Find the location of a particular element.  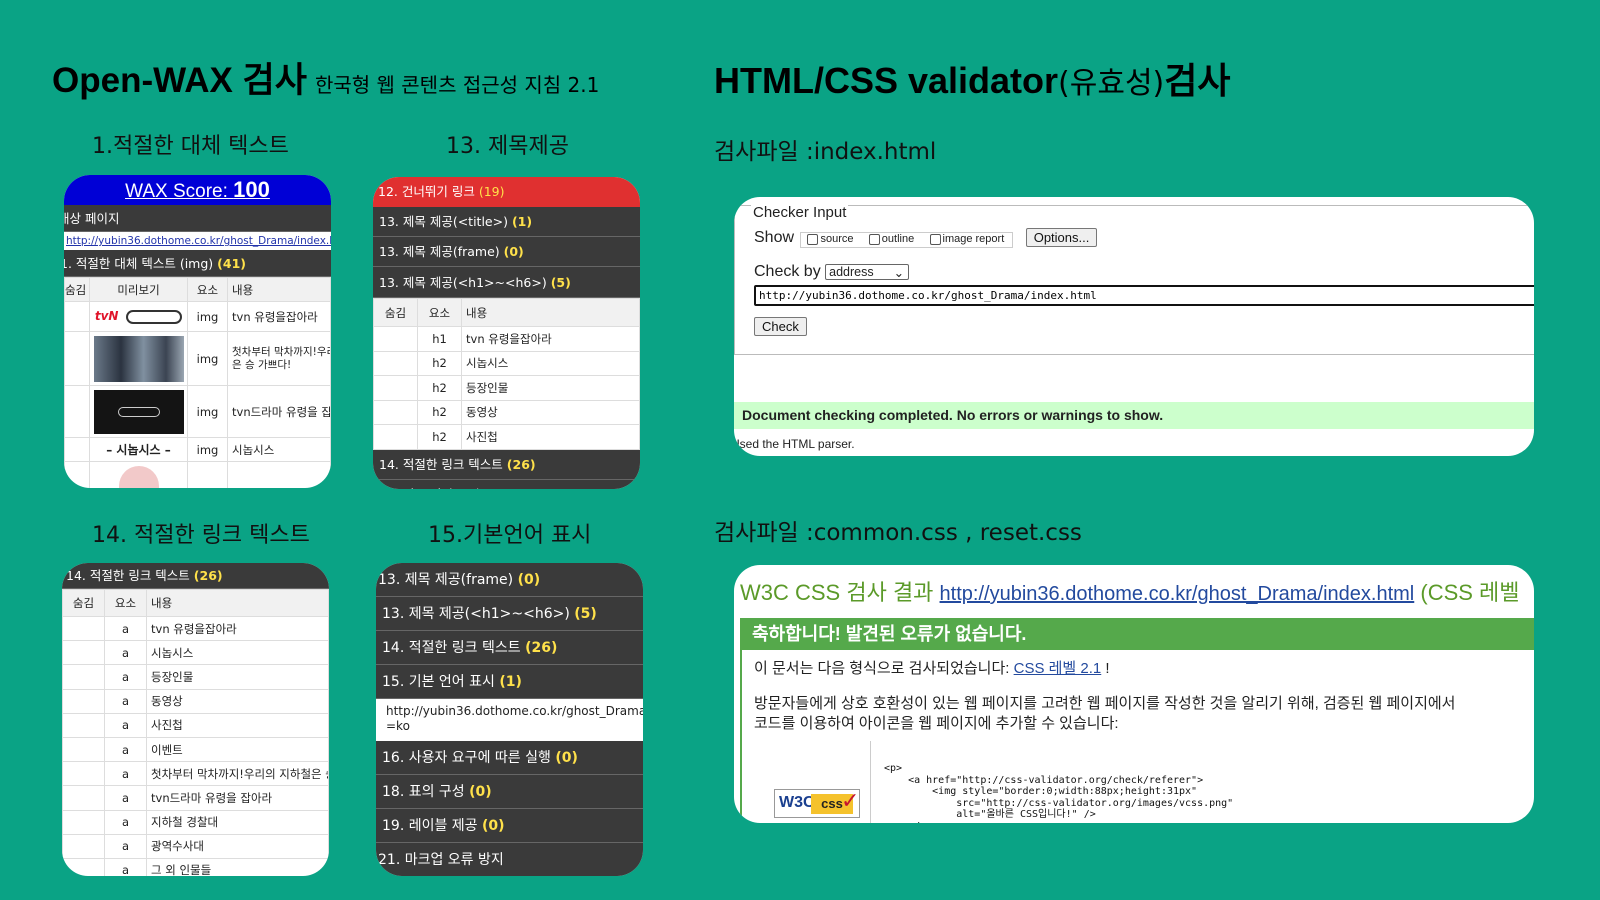

lang-bar-cut: 15. 기본 언어 표시 is located at coordinates (506, 484).